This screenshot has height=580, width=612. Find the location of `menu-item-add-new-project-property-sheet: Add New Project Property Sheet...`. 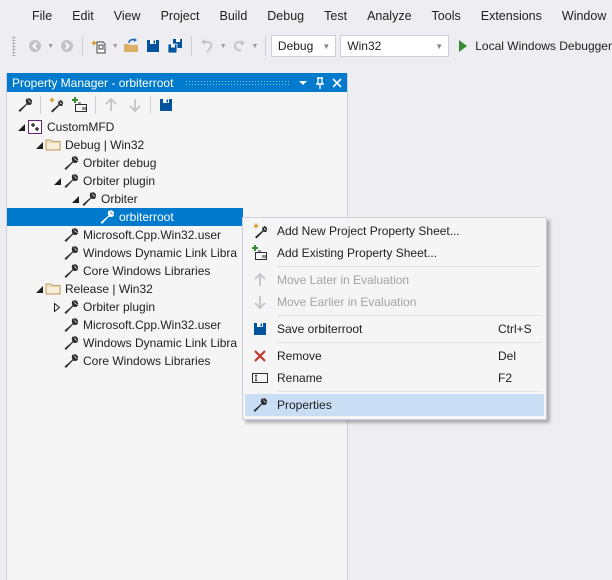

menu-item-add-new-project-property-sheet: Add New Project Property Sheet... is located at coordinates (394, 231).